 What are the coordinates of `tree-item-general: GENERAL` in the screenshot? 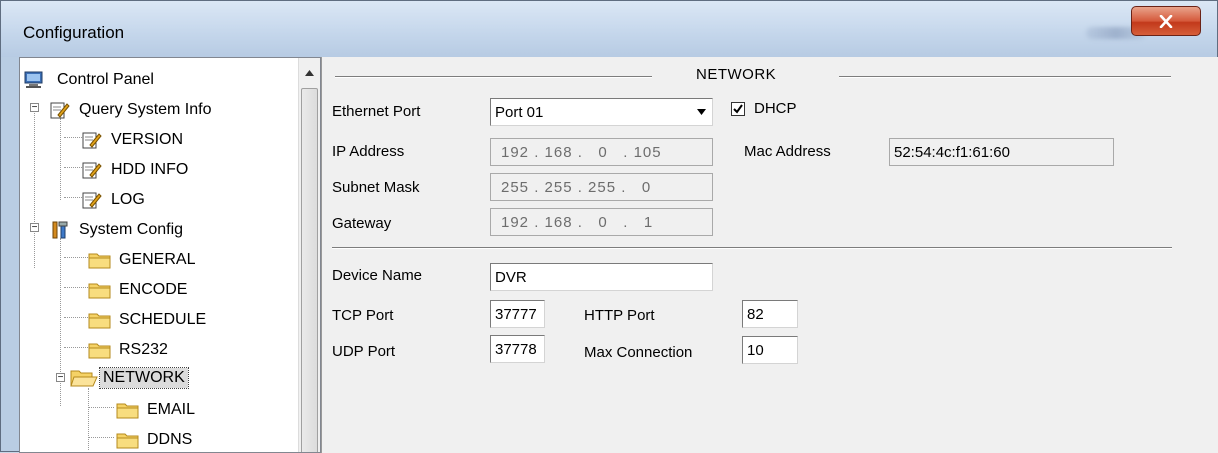 It's located at (143, 260).